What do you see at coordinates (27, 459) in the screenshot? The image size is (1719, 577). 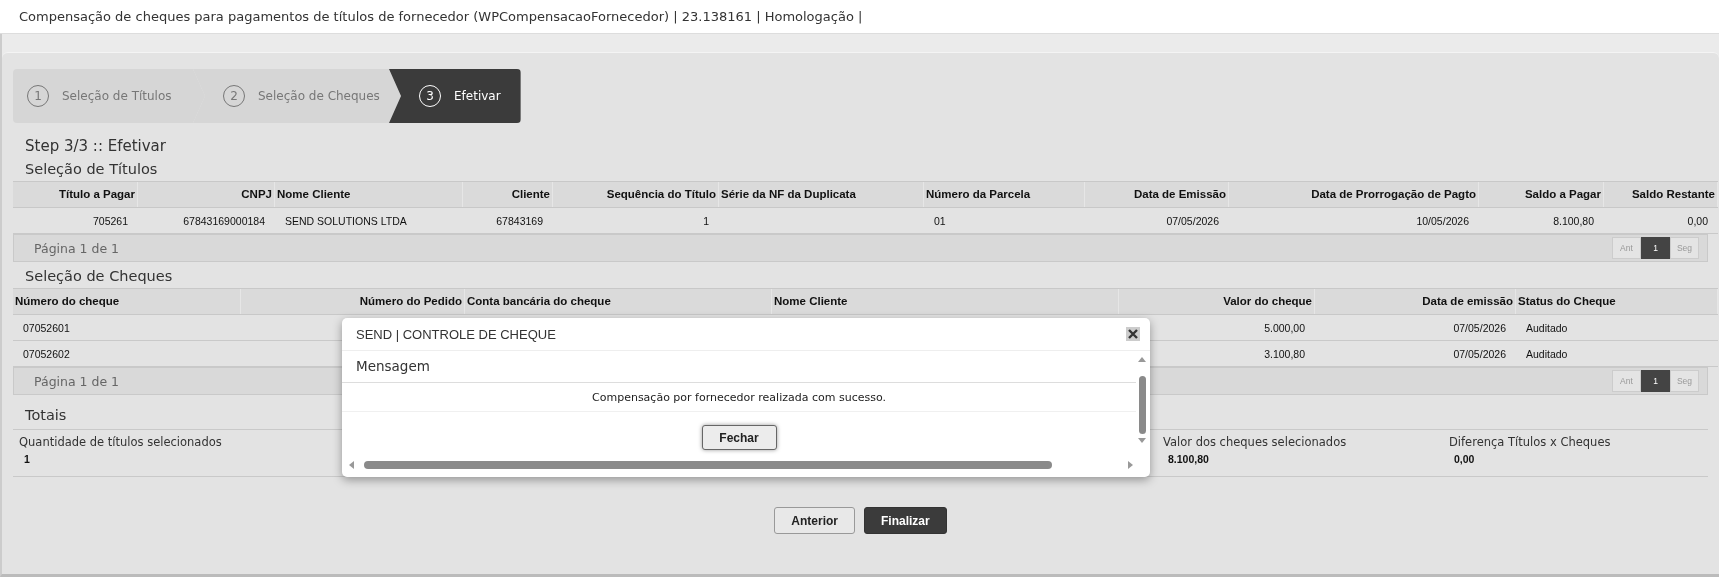 I see `total-value: 1` at bounding box center [27, 459].